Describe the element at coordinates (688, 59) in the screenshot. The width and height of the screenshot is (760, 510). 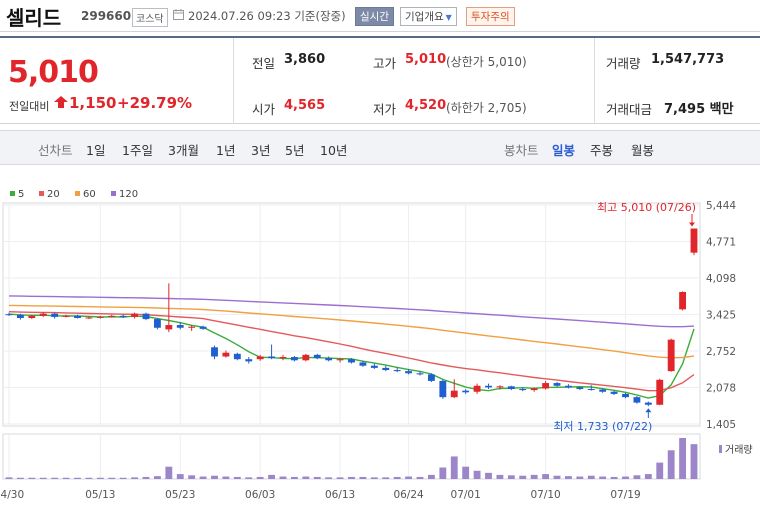
I see `volume-value: 1,547,773` at that location.